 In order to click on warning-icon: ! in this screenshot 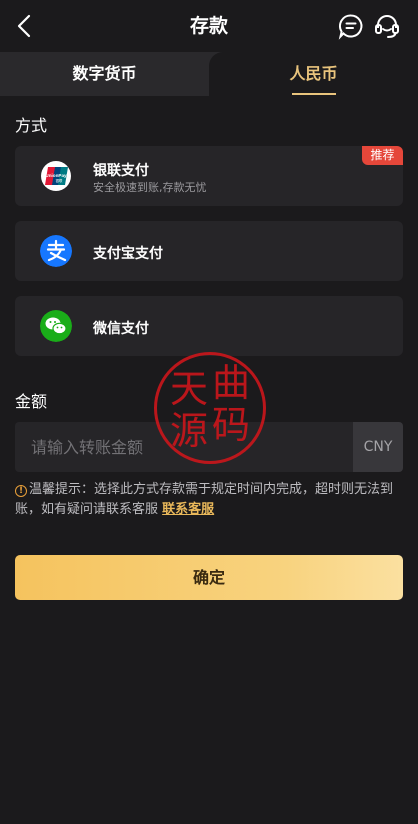, I will do `click(21, 491)`.